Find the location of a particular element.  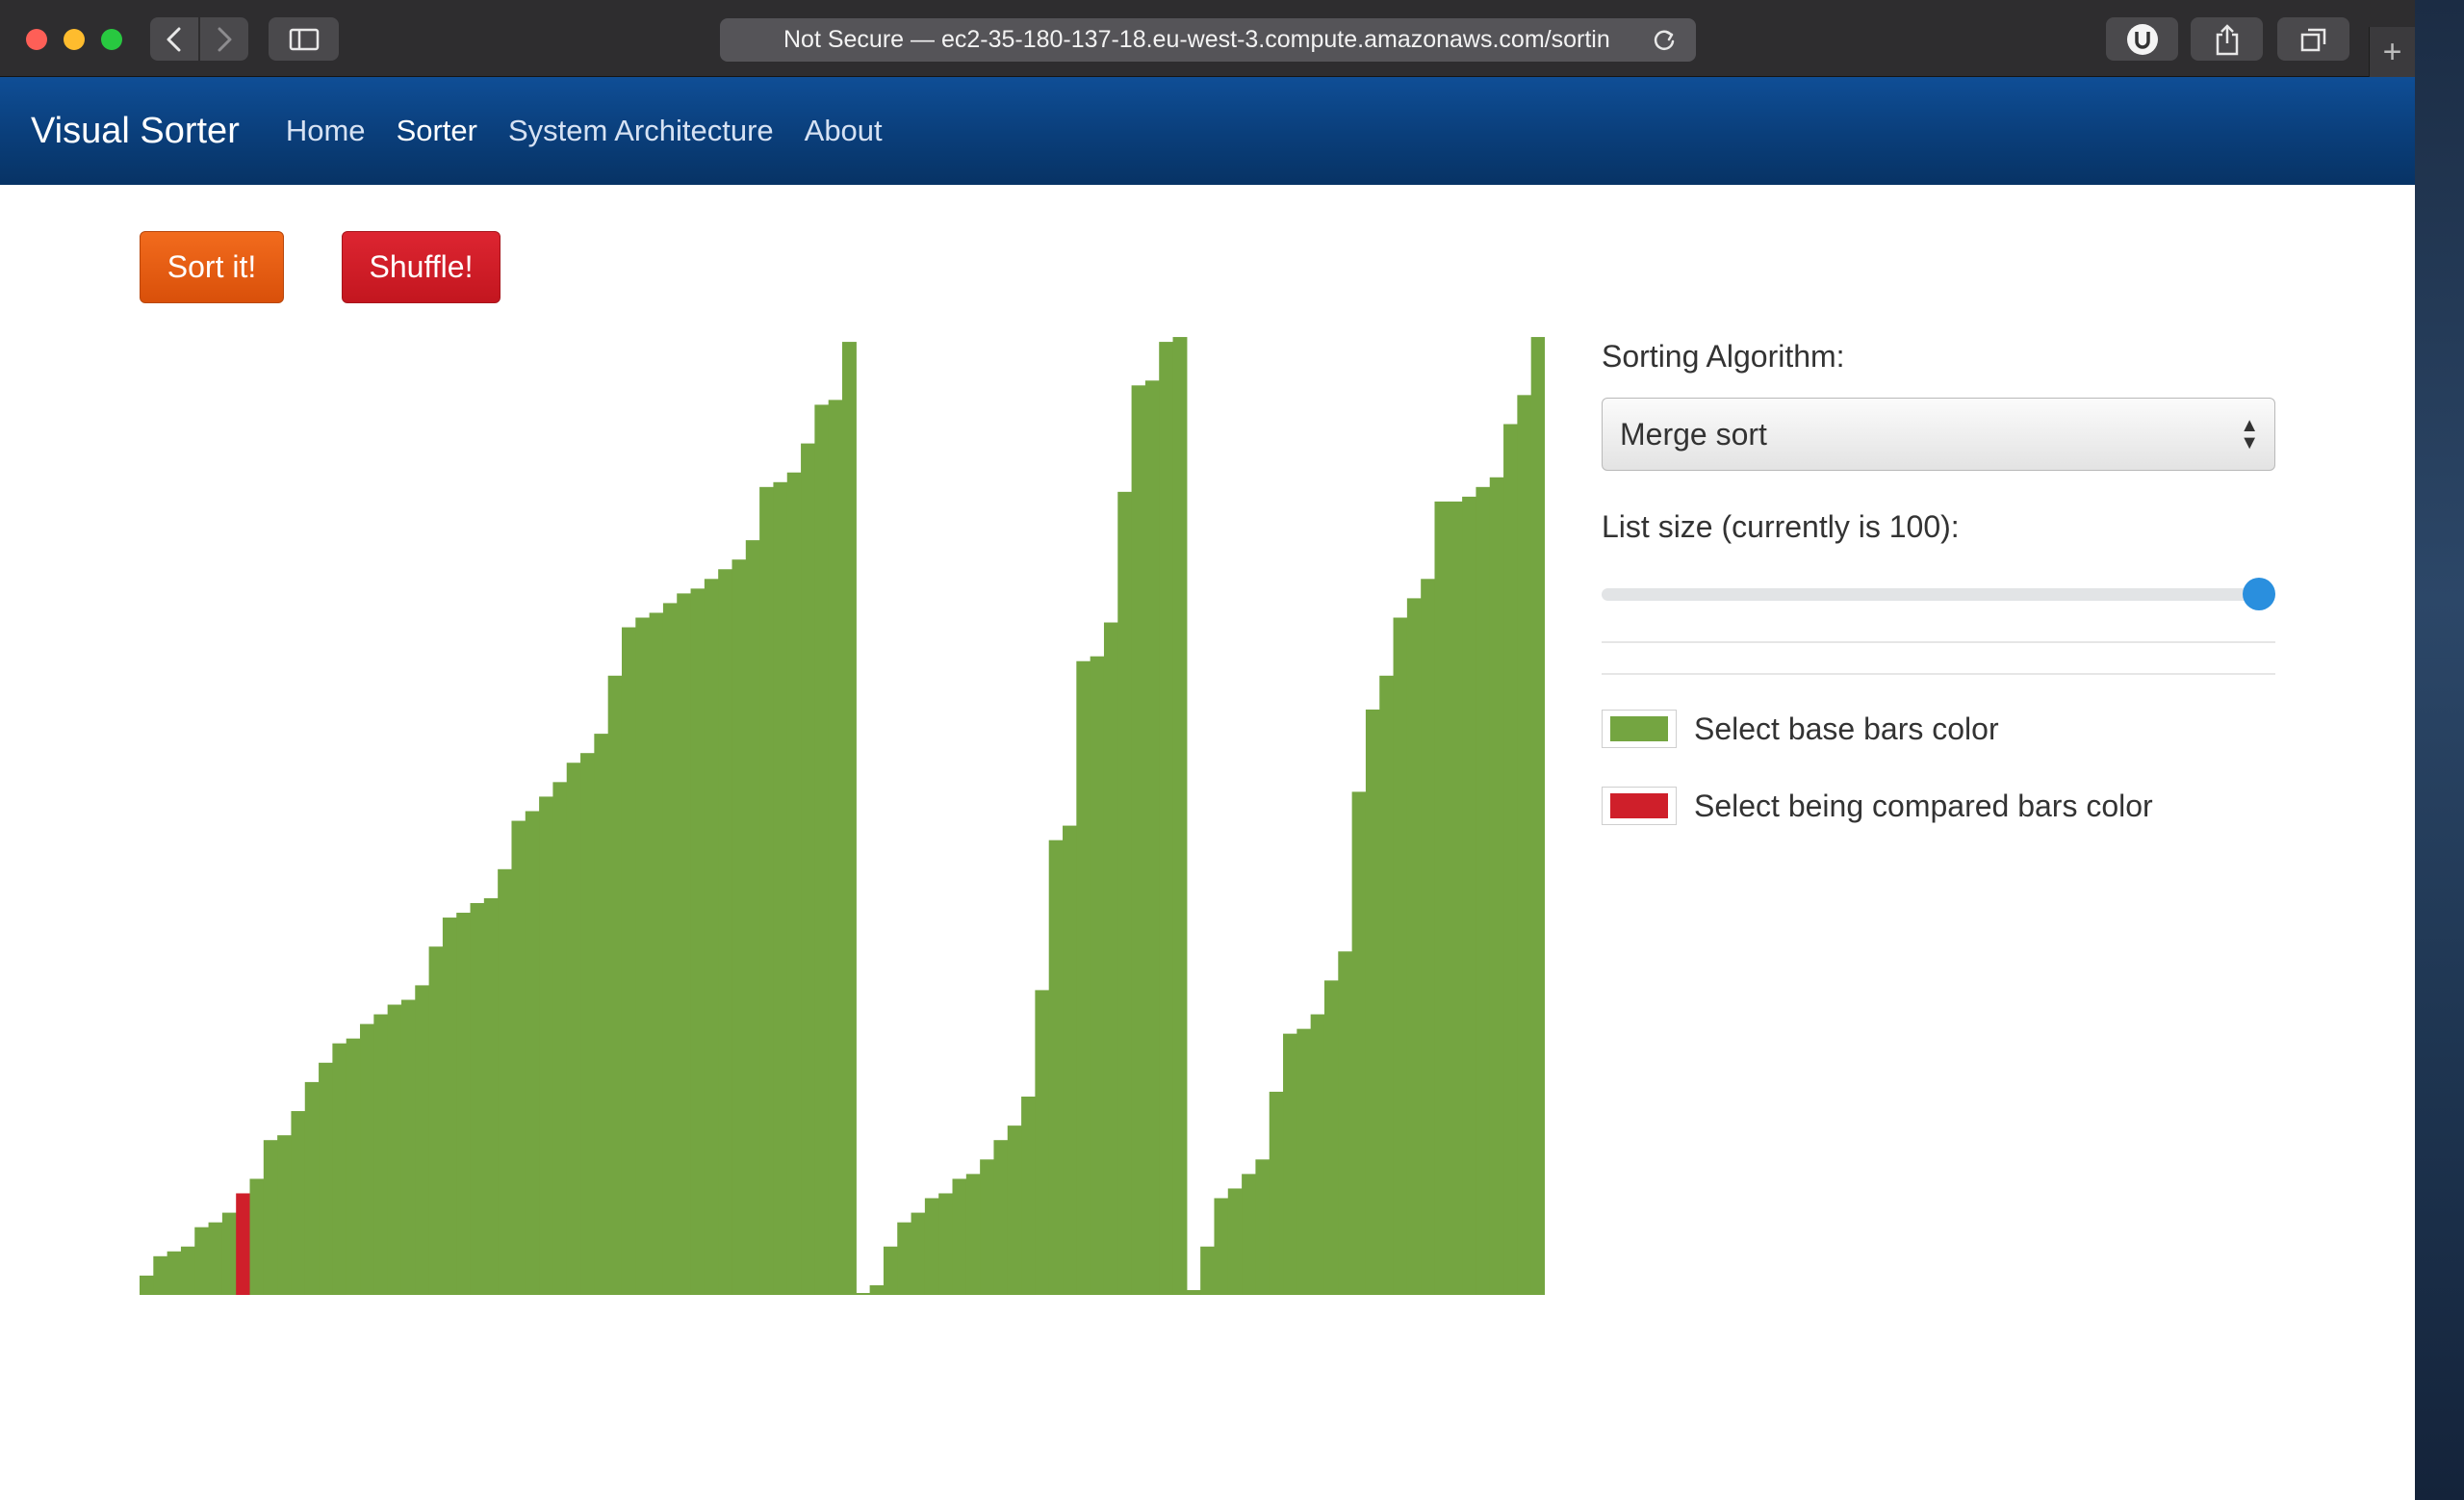

list-size-slider is located at coordinates (1938, 593).